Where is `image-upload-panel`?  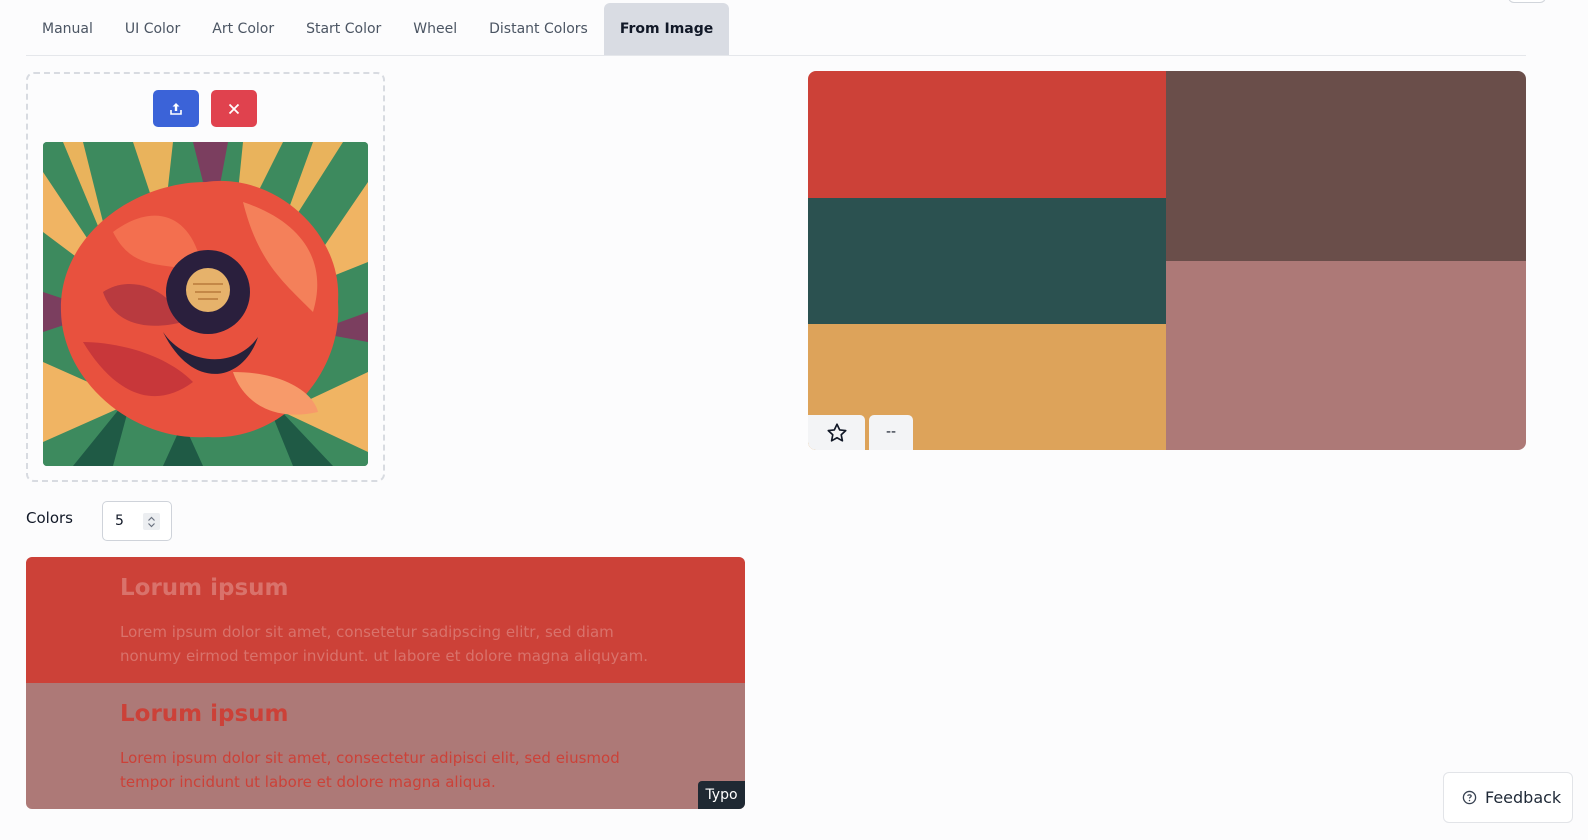 image-upload-panel is located at coordinates (205, 277).